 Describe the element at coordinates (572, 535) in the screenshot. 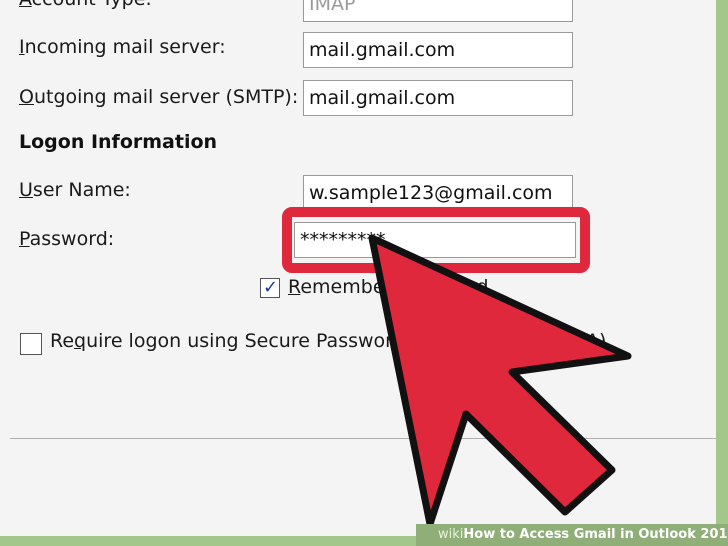

I see `wikihow-footer: wikiHow to Access Gmail in Outlook 2010` at that location.